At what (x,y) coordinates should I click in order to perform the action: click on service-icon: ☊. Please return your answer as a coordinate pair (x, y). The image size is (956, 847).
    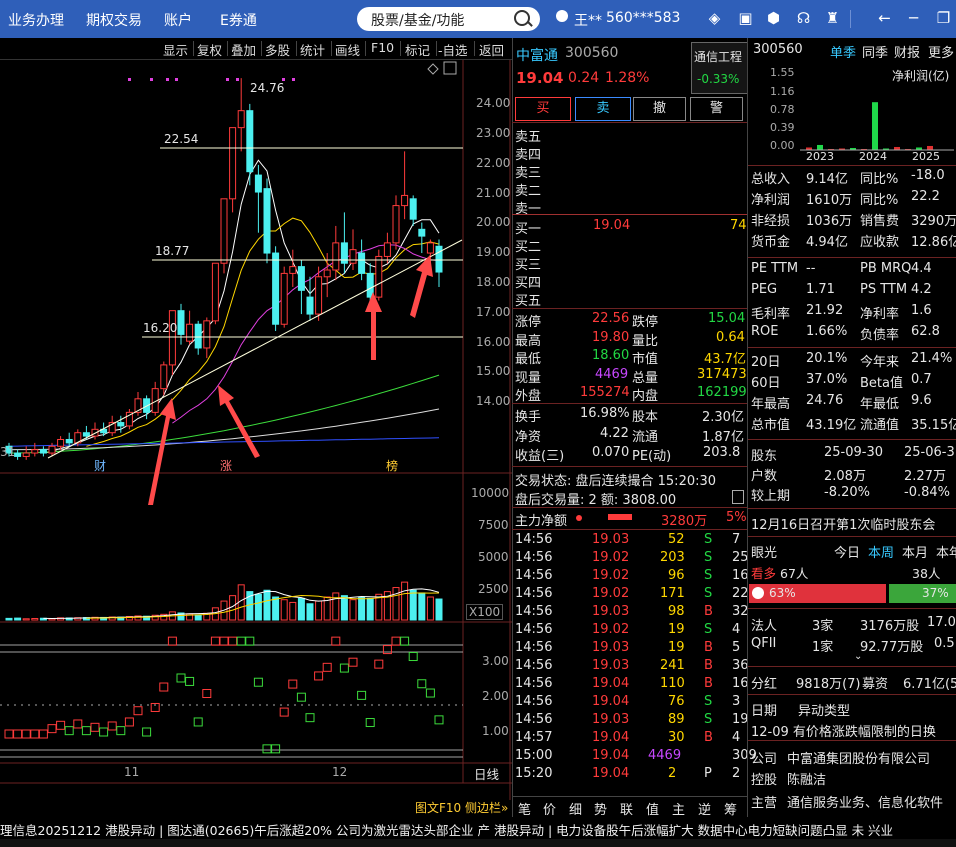
    Looking at the image, I should click on (803, 18).